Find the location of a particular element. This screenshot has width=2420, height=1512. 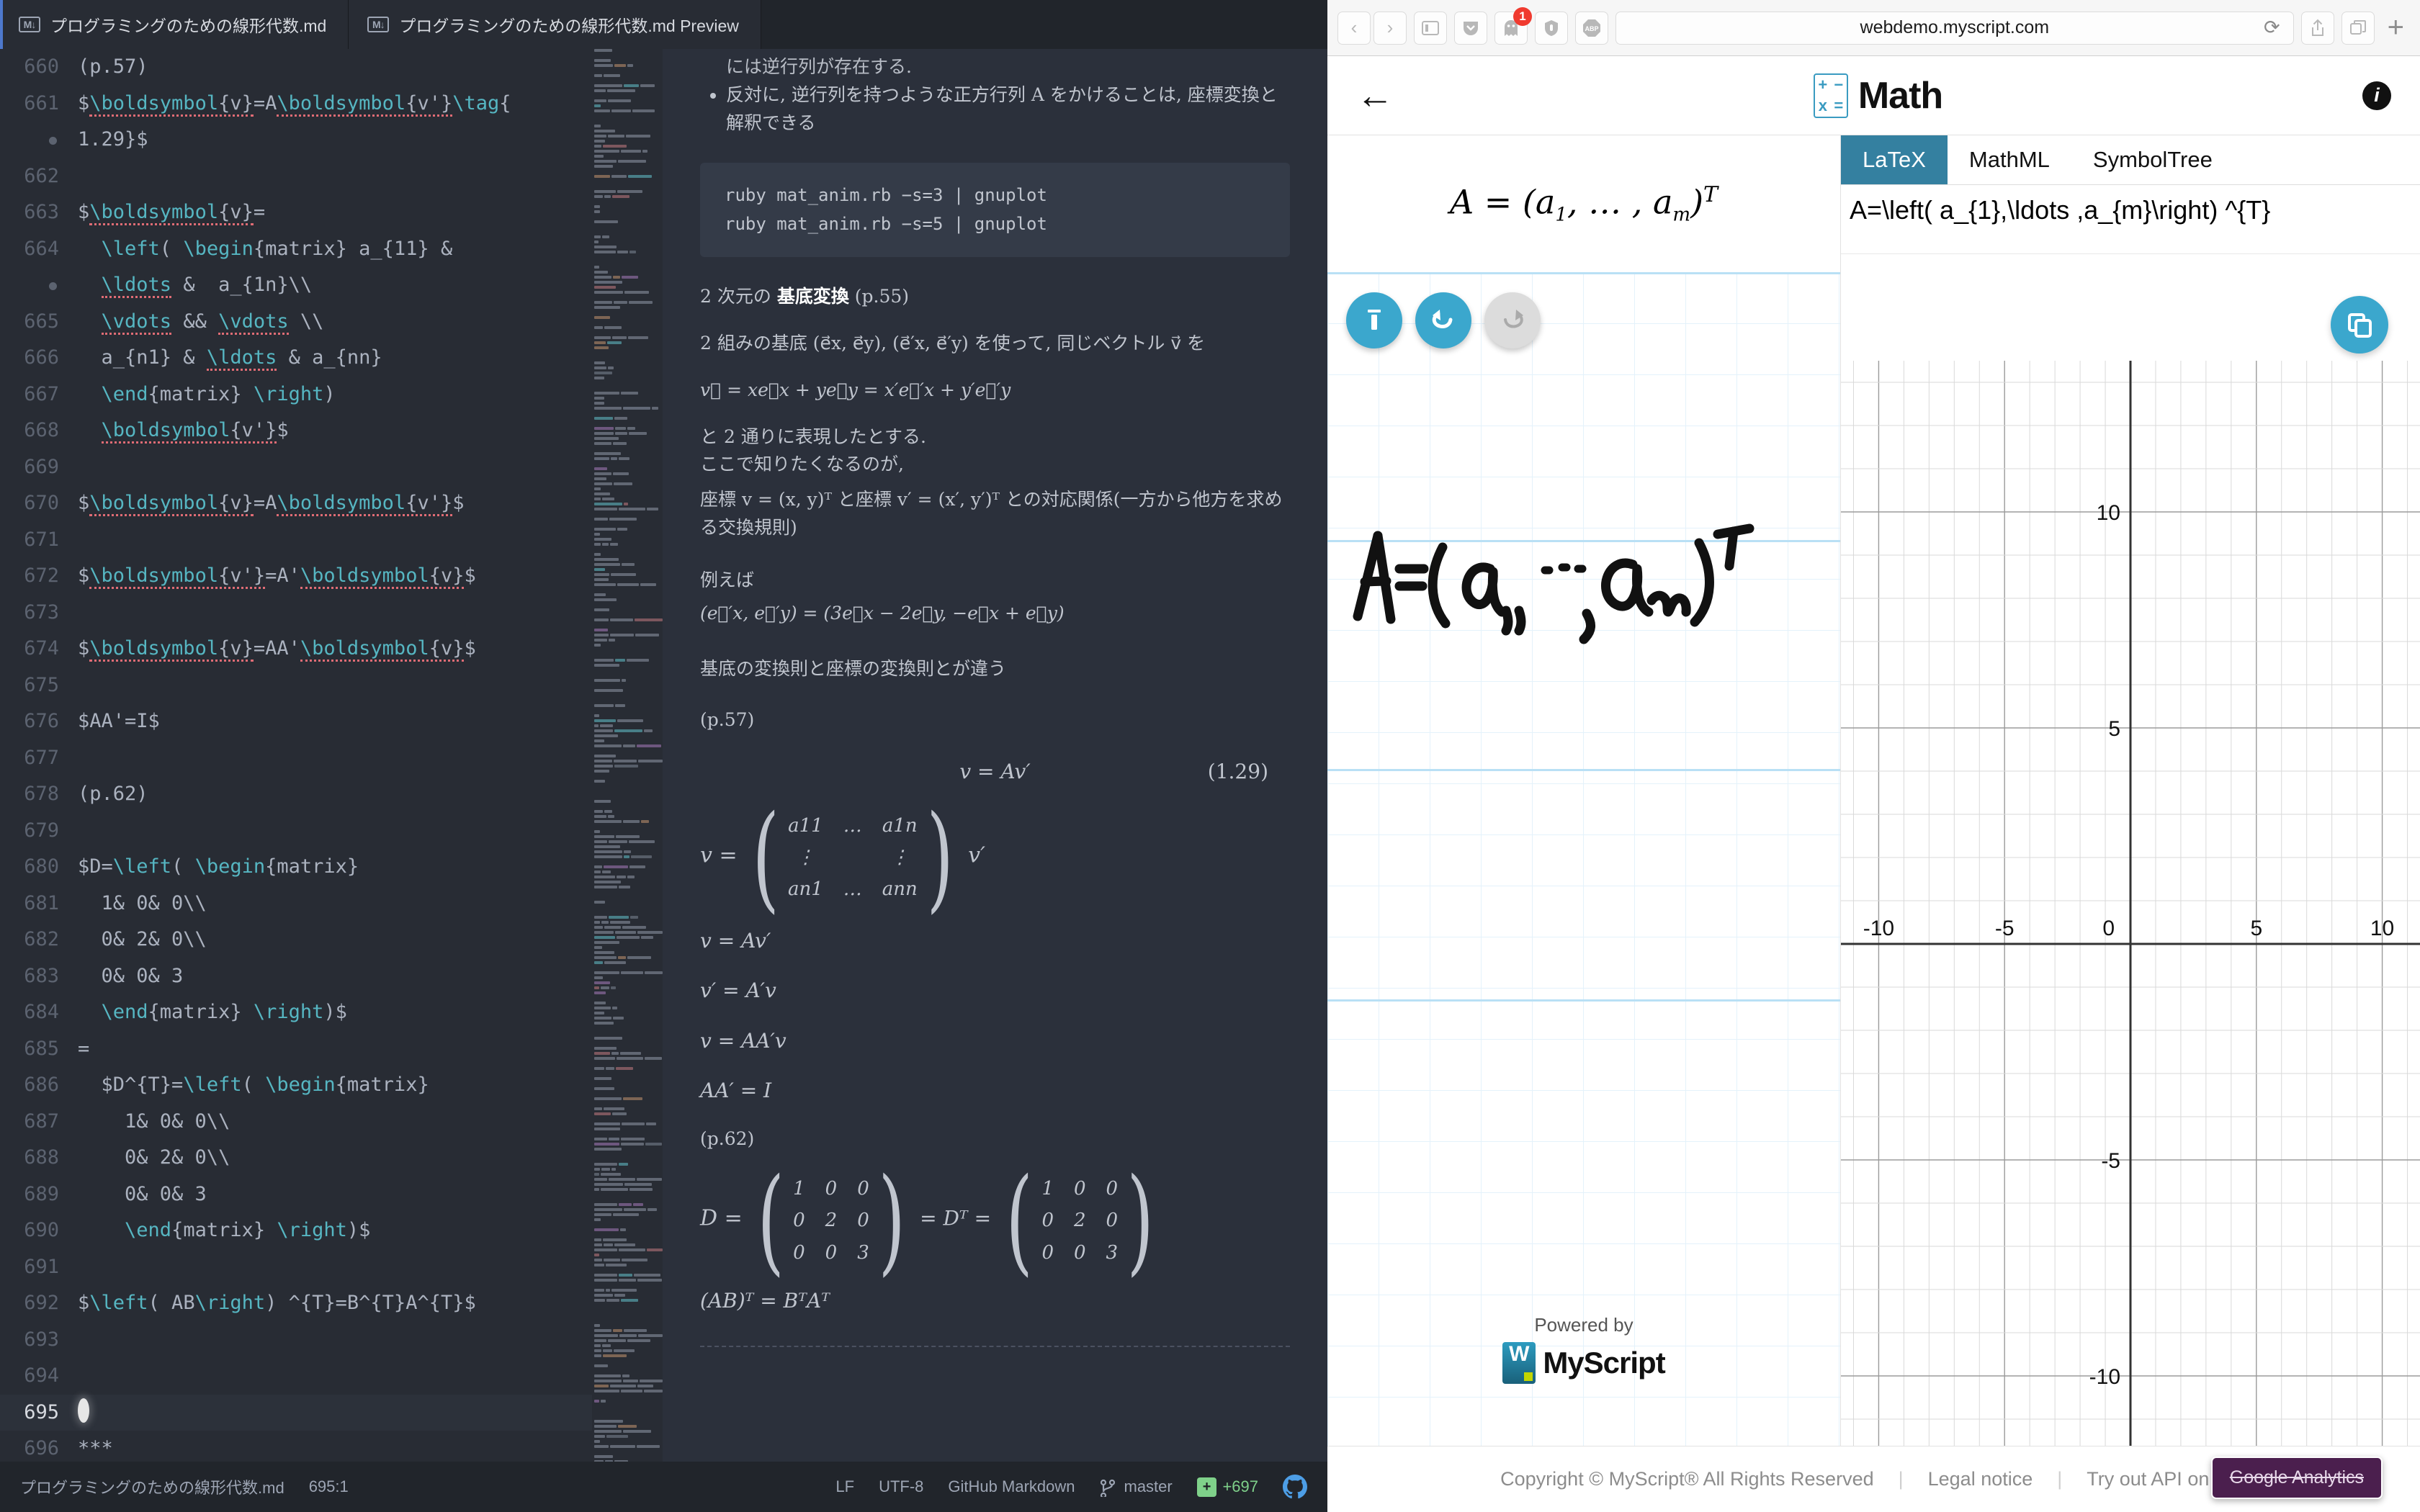

code-line: 683 0& 0& 3 is located at coordinates (331, 976).